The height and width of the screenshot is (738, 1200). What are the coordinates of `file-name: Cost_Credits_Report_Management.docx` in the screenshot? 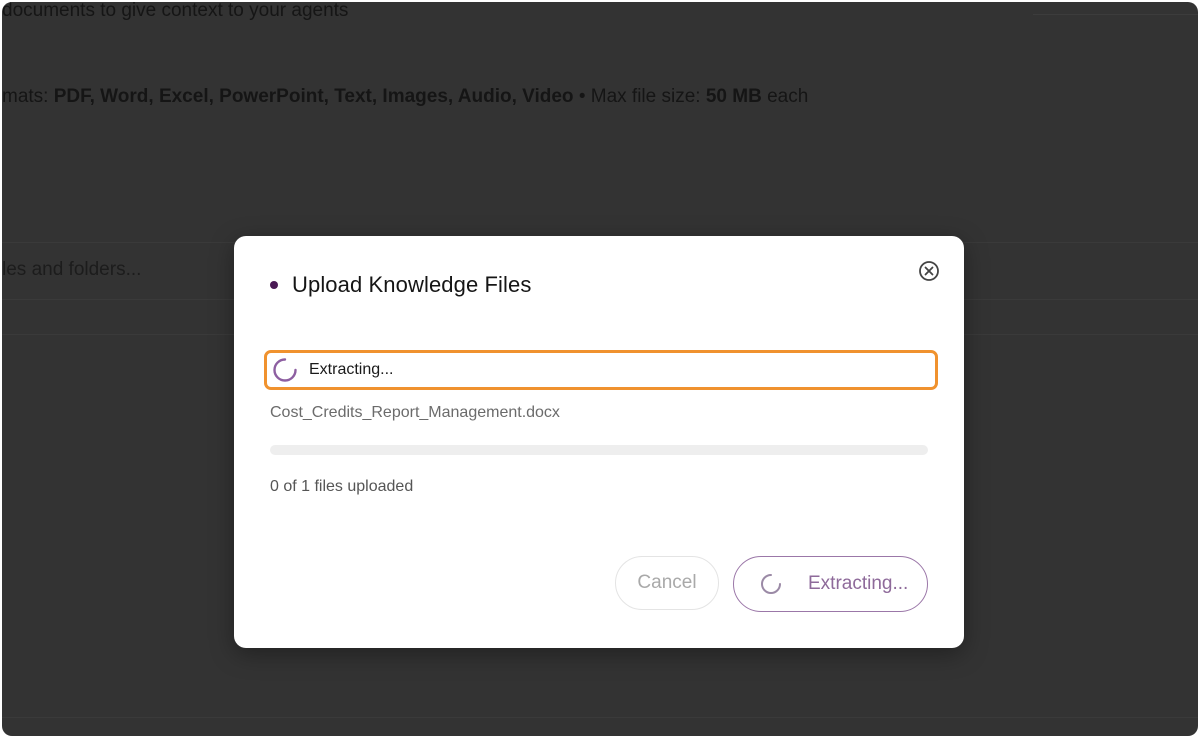 It's located at (415, 412).